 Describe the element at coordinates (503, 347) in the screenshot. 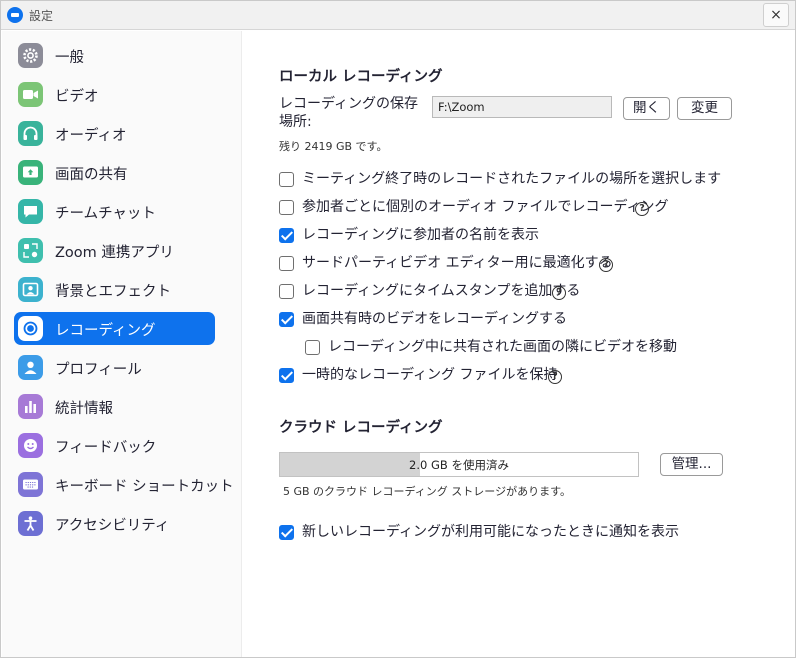

I see `option-label: レコーディング中に共有された画面の隣にビデオを移動` at that location.